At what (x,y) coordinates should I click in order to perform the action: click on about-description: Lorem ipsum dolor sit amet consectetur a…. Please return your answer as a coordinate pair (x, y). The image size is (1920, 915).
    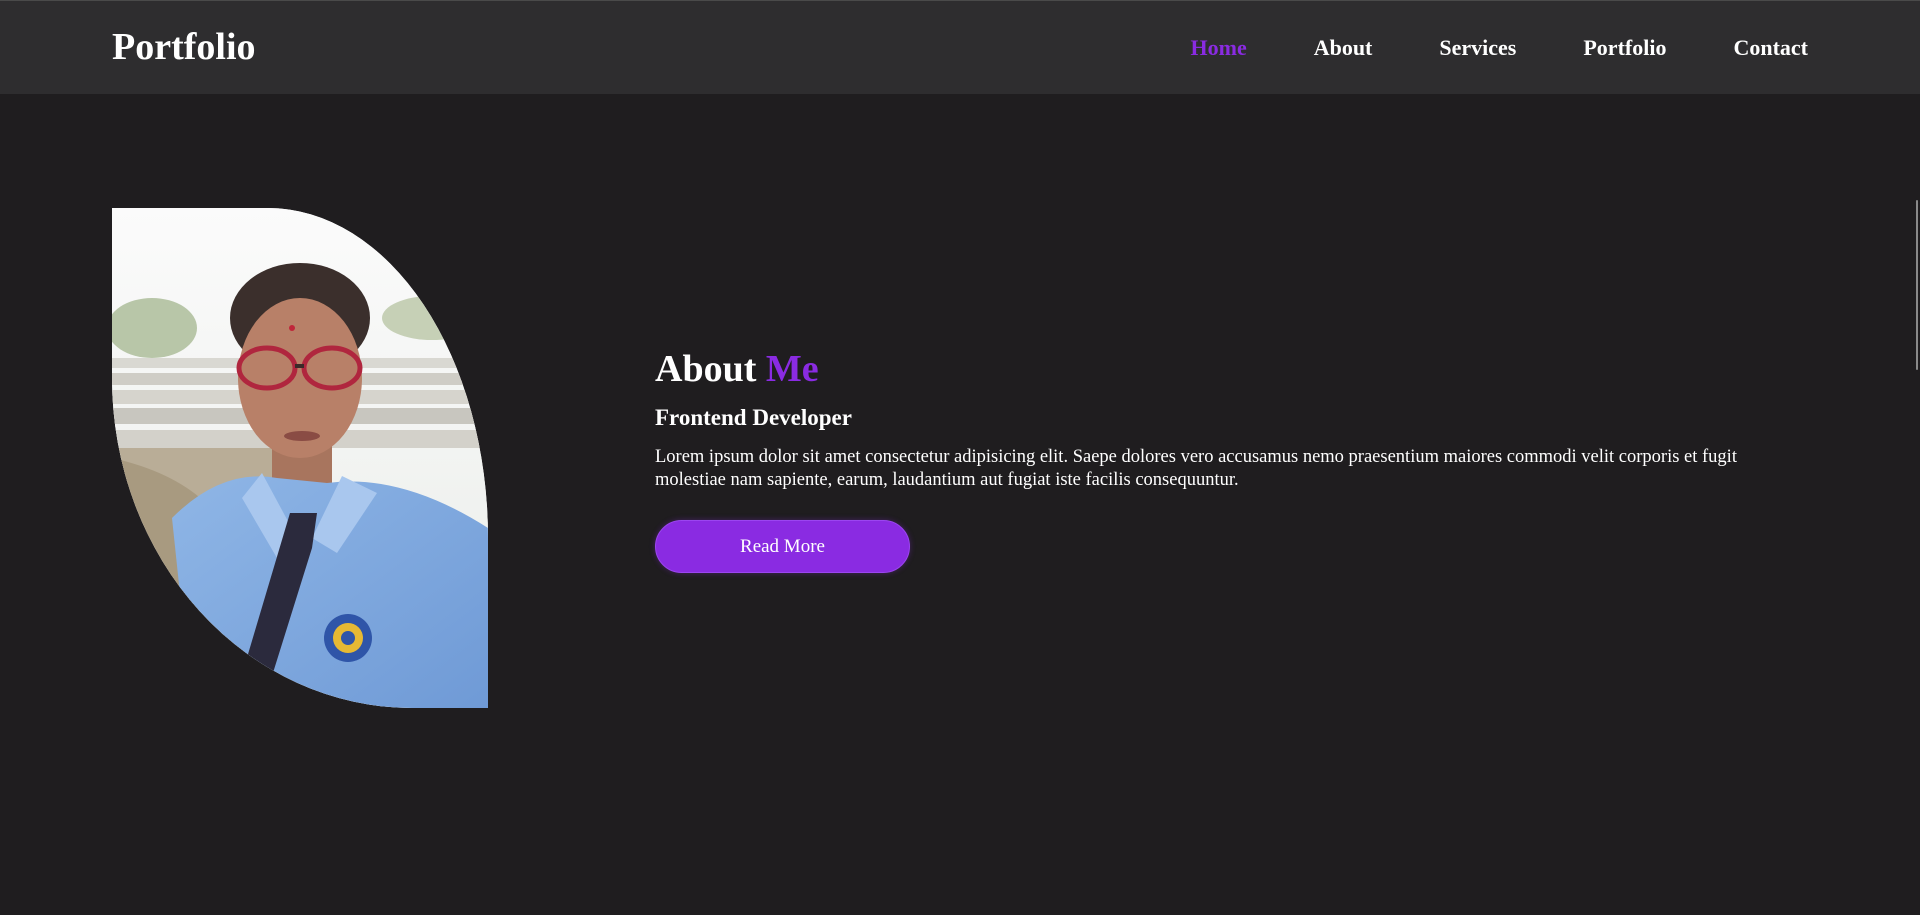
    Looking at the image, I should click on (1196, 468).